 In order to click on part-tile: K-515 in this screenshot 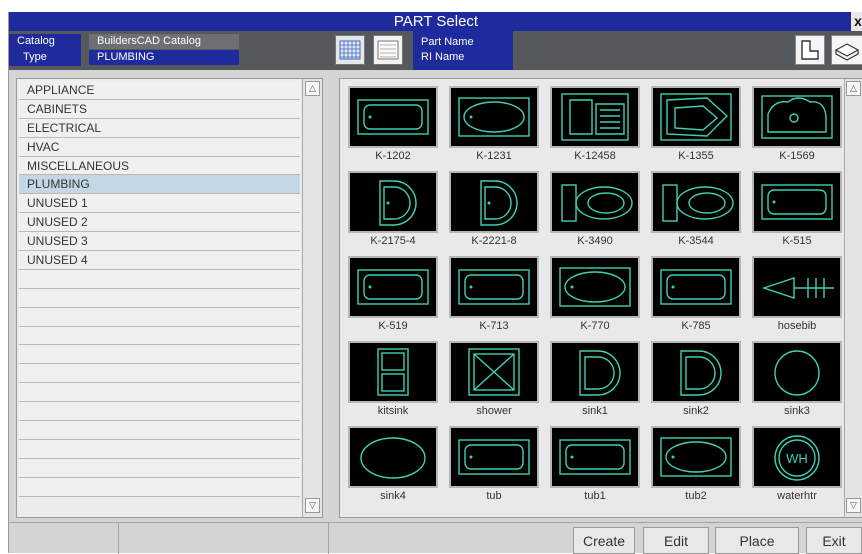, I will do `click(797, 212)`.